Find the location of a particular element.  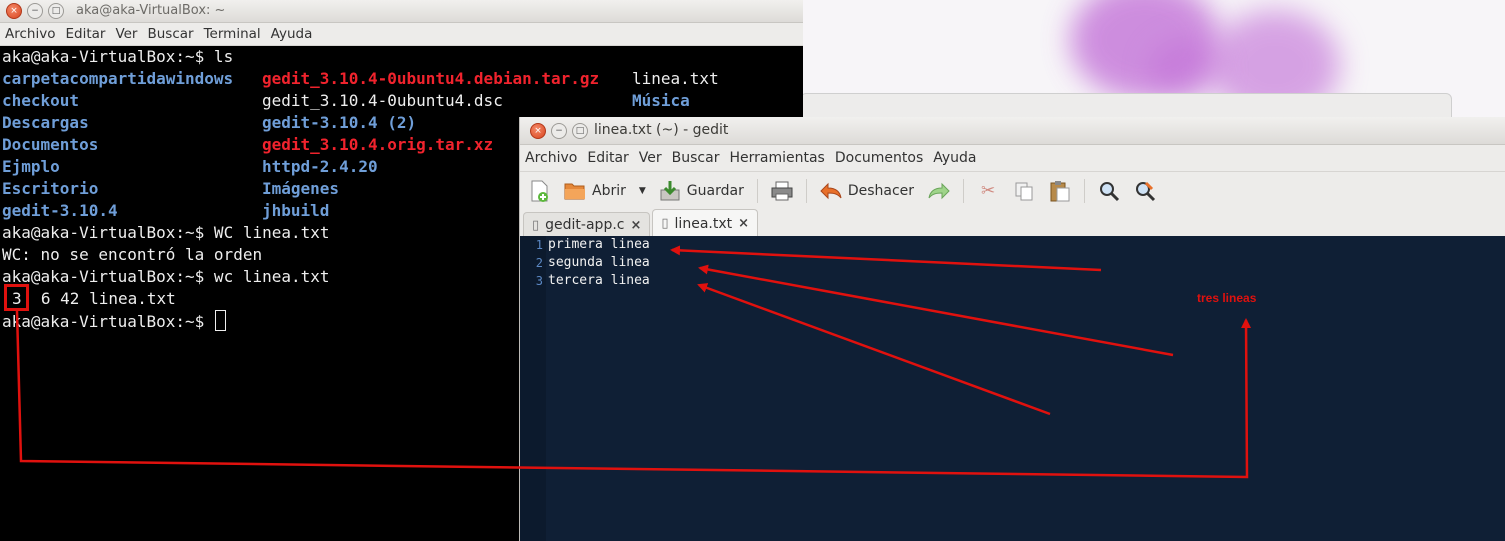

menu-documentos: Documentos is located at coordinates (879, 158).